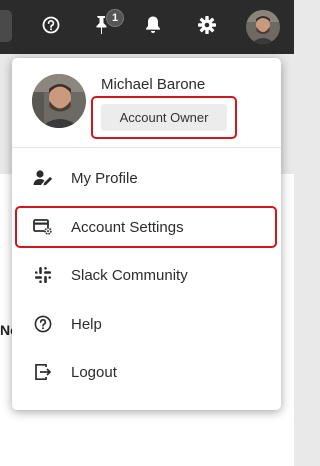  I want to click on notification-count-badge: 1, so click(115, 18).